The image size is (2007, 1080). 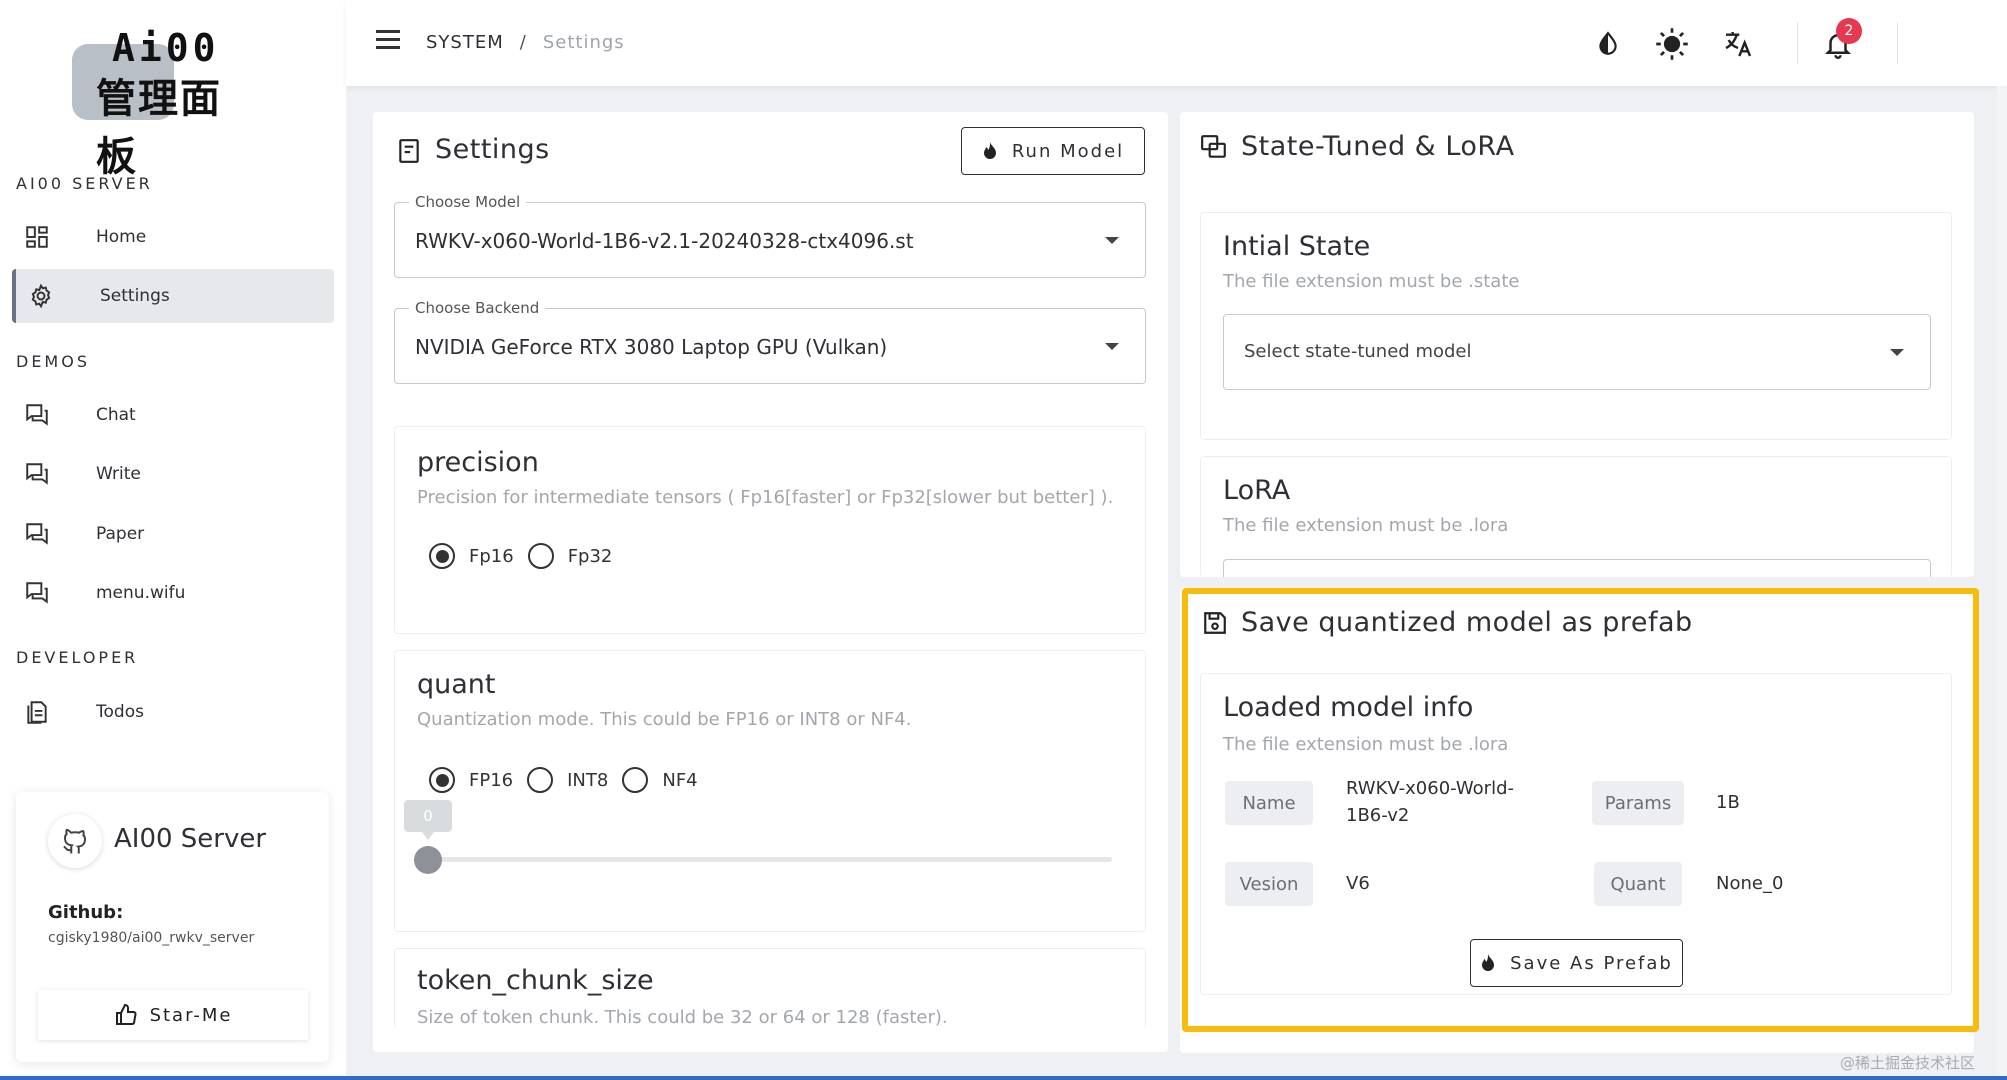 What do you see at coordinates (126, 1015) in the screenshot?
I see `thumbs-up-icon` at bounding box center [126, 1015].